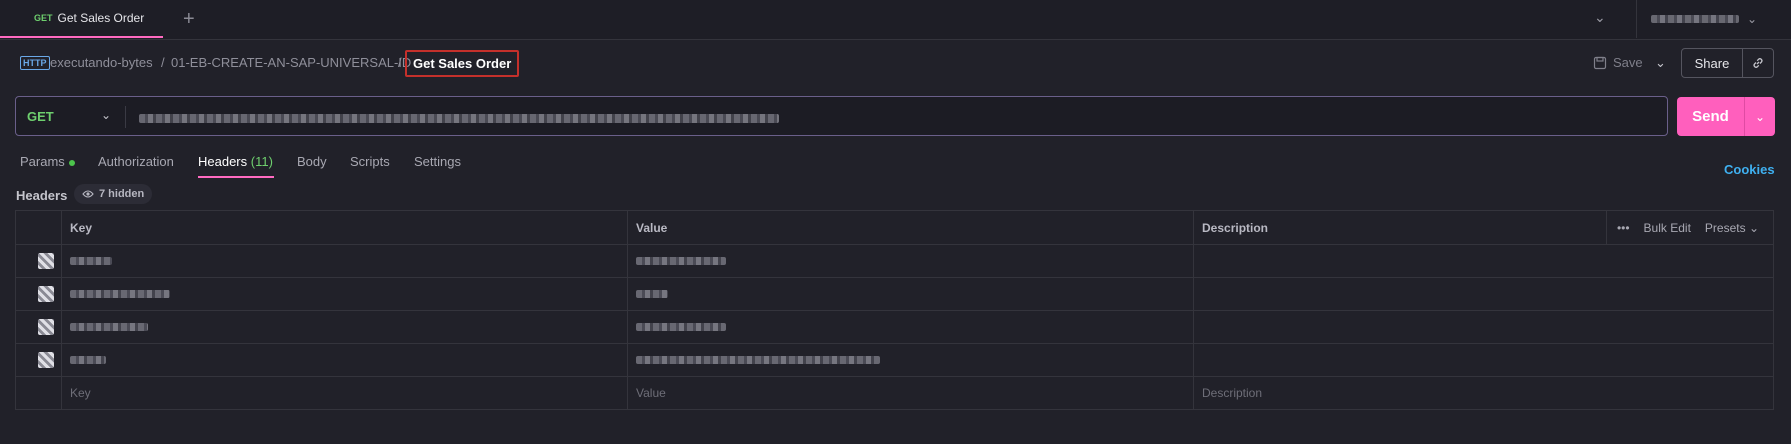 The width and height of the screenshot is (1791, 444). What do you see at coordinates (462, 63) in the screenshot?
I see `breadcrumb-current-request: Get Sales Order` at bounding box center [462, 63].